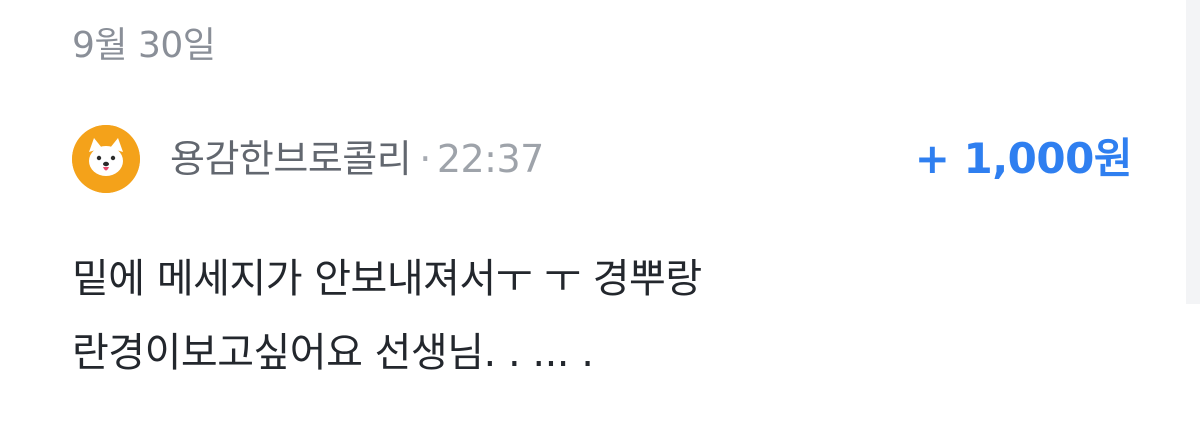  Describe the element at coordinates (1023, 158) in the screenshot. I see `donation-amount: + 1,000원` at that location.